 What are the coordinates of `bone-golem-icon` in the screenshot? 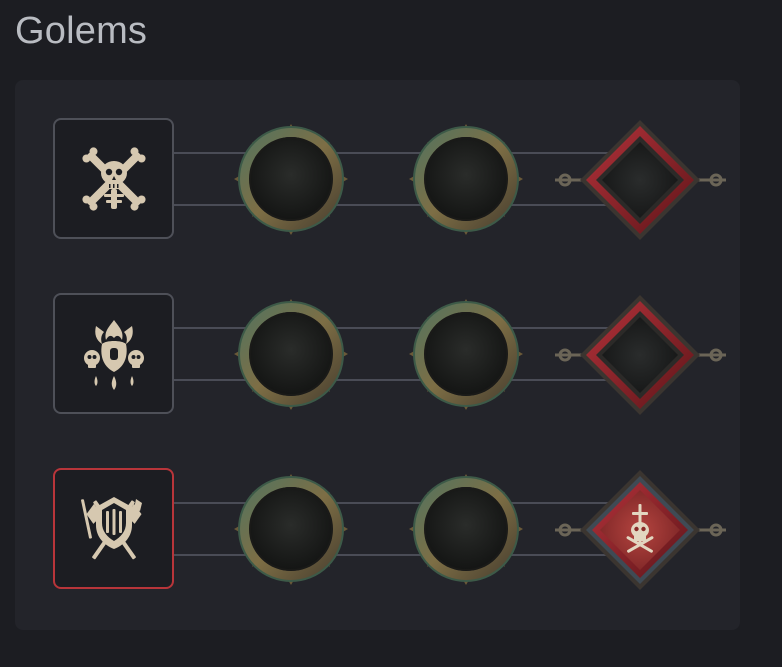 It's located at (113, 178).